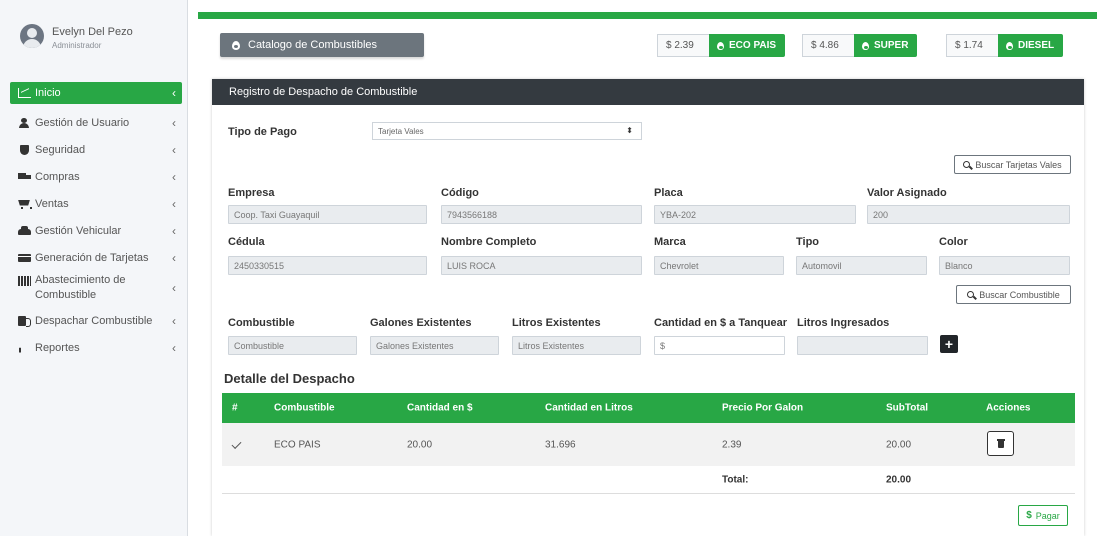 Image resolution: width=1107 pixels, height=536 pixels. I want to click on cantidad-input: $, so click(719, 345).